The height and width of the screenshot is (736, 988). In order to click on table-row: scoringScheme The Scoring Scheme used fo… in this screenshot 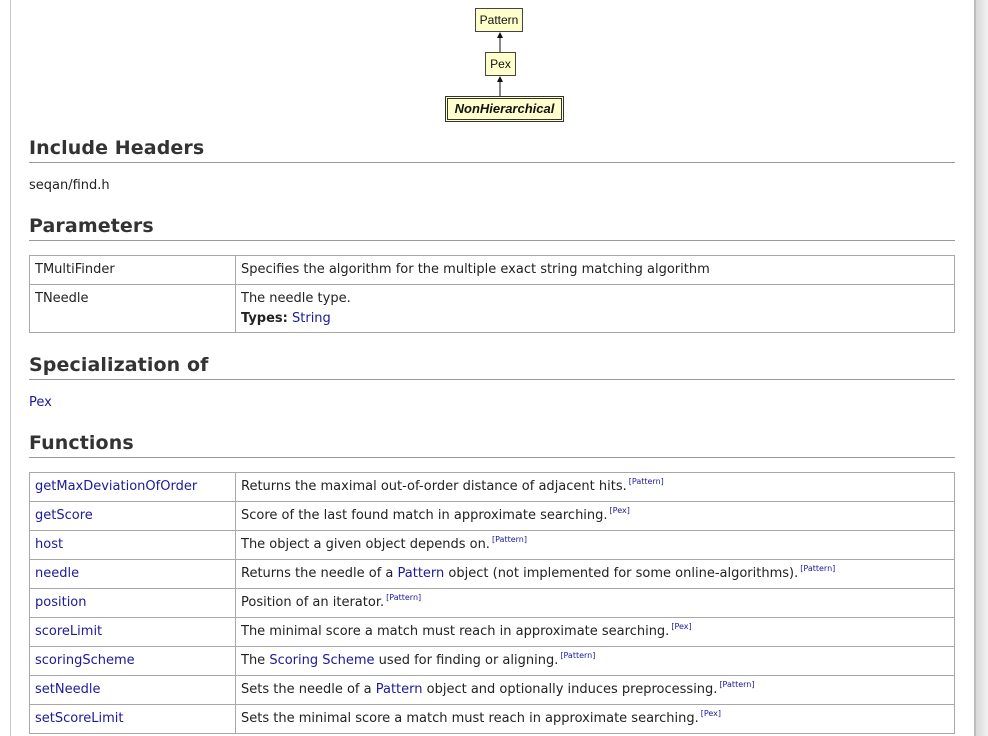, I will do `click(492, 661)`.